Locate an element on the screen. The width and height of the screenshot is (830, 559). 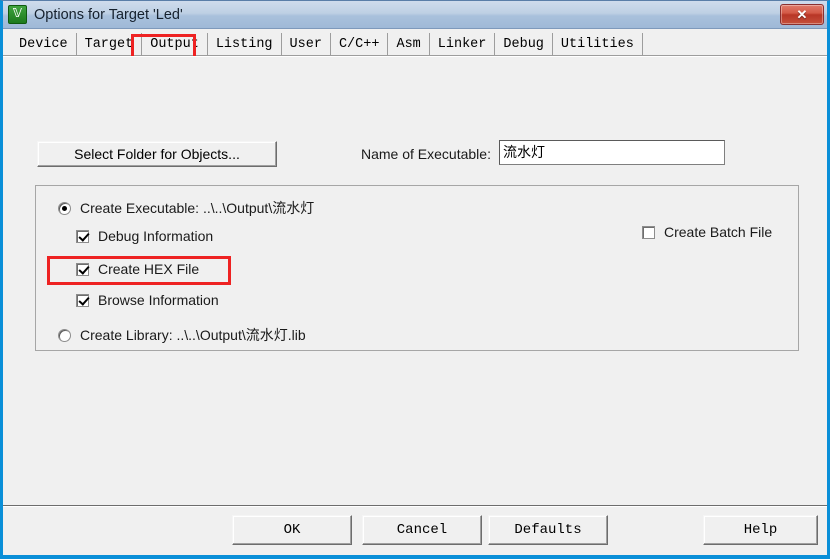
create-library-label: Create Library: ..\..\Output\流水灯.lib is located at coordinates (193, 335).